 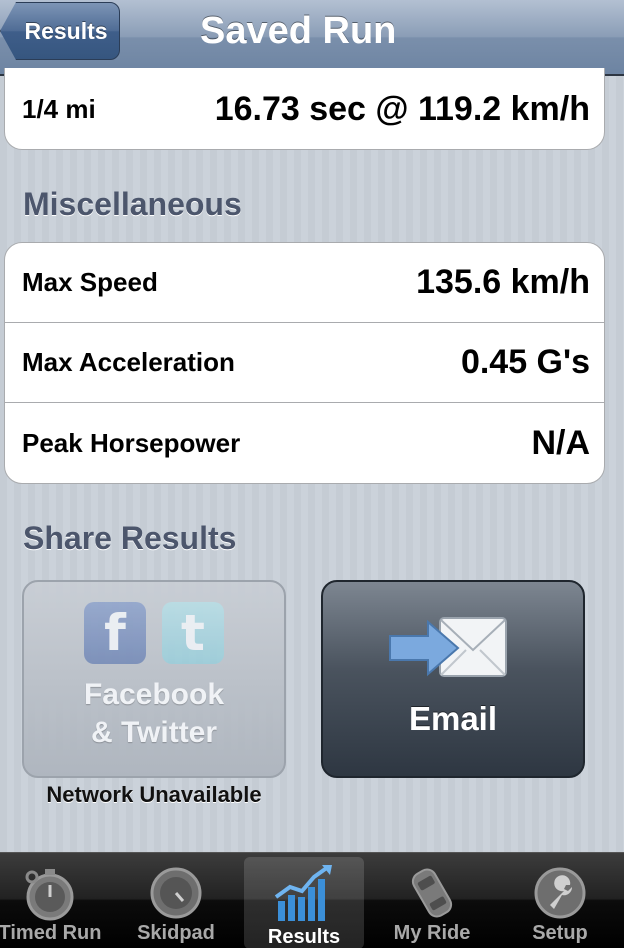 I want to click on tab-skidpad: Skidpad, so click(x=176, y=900).